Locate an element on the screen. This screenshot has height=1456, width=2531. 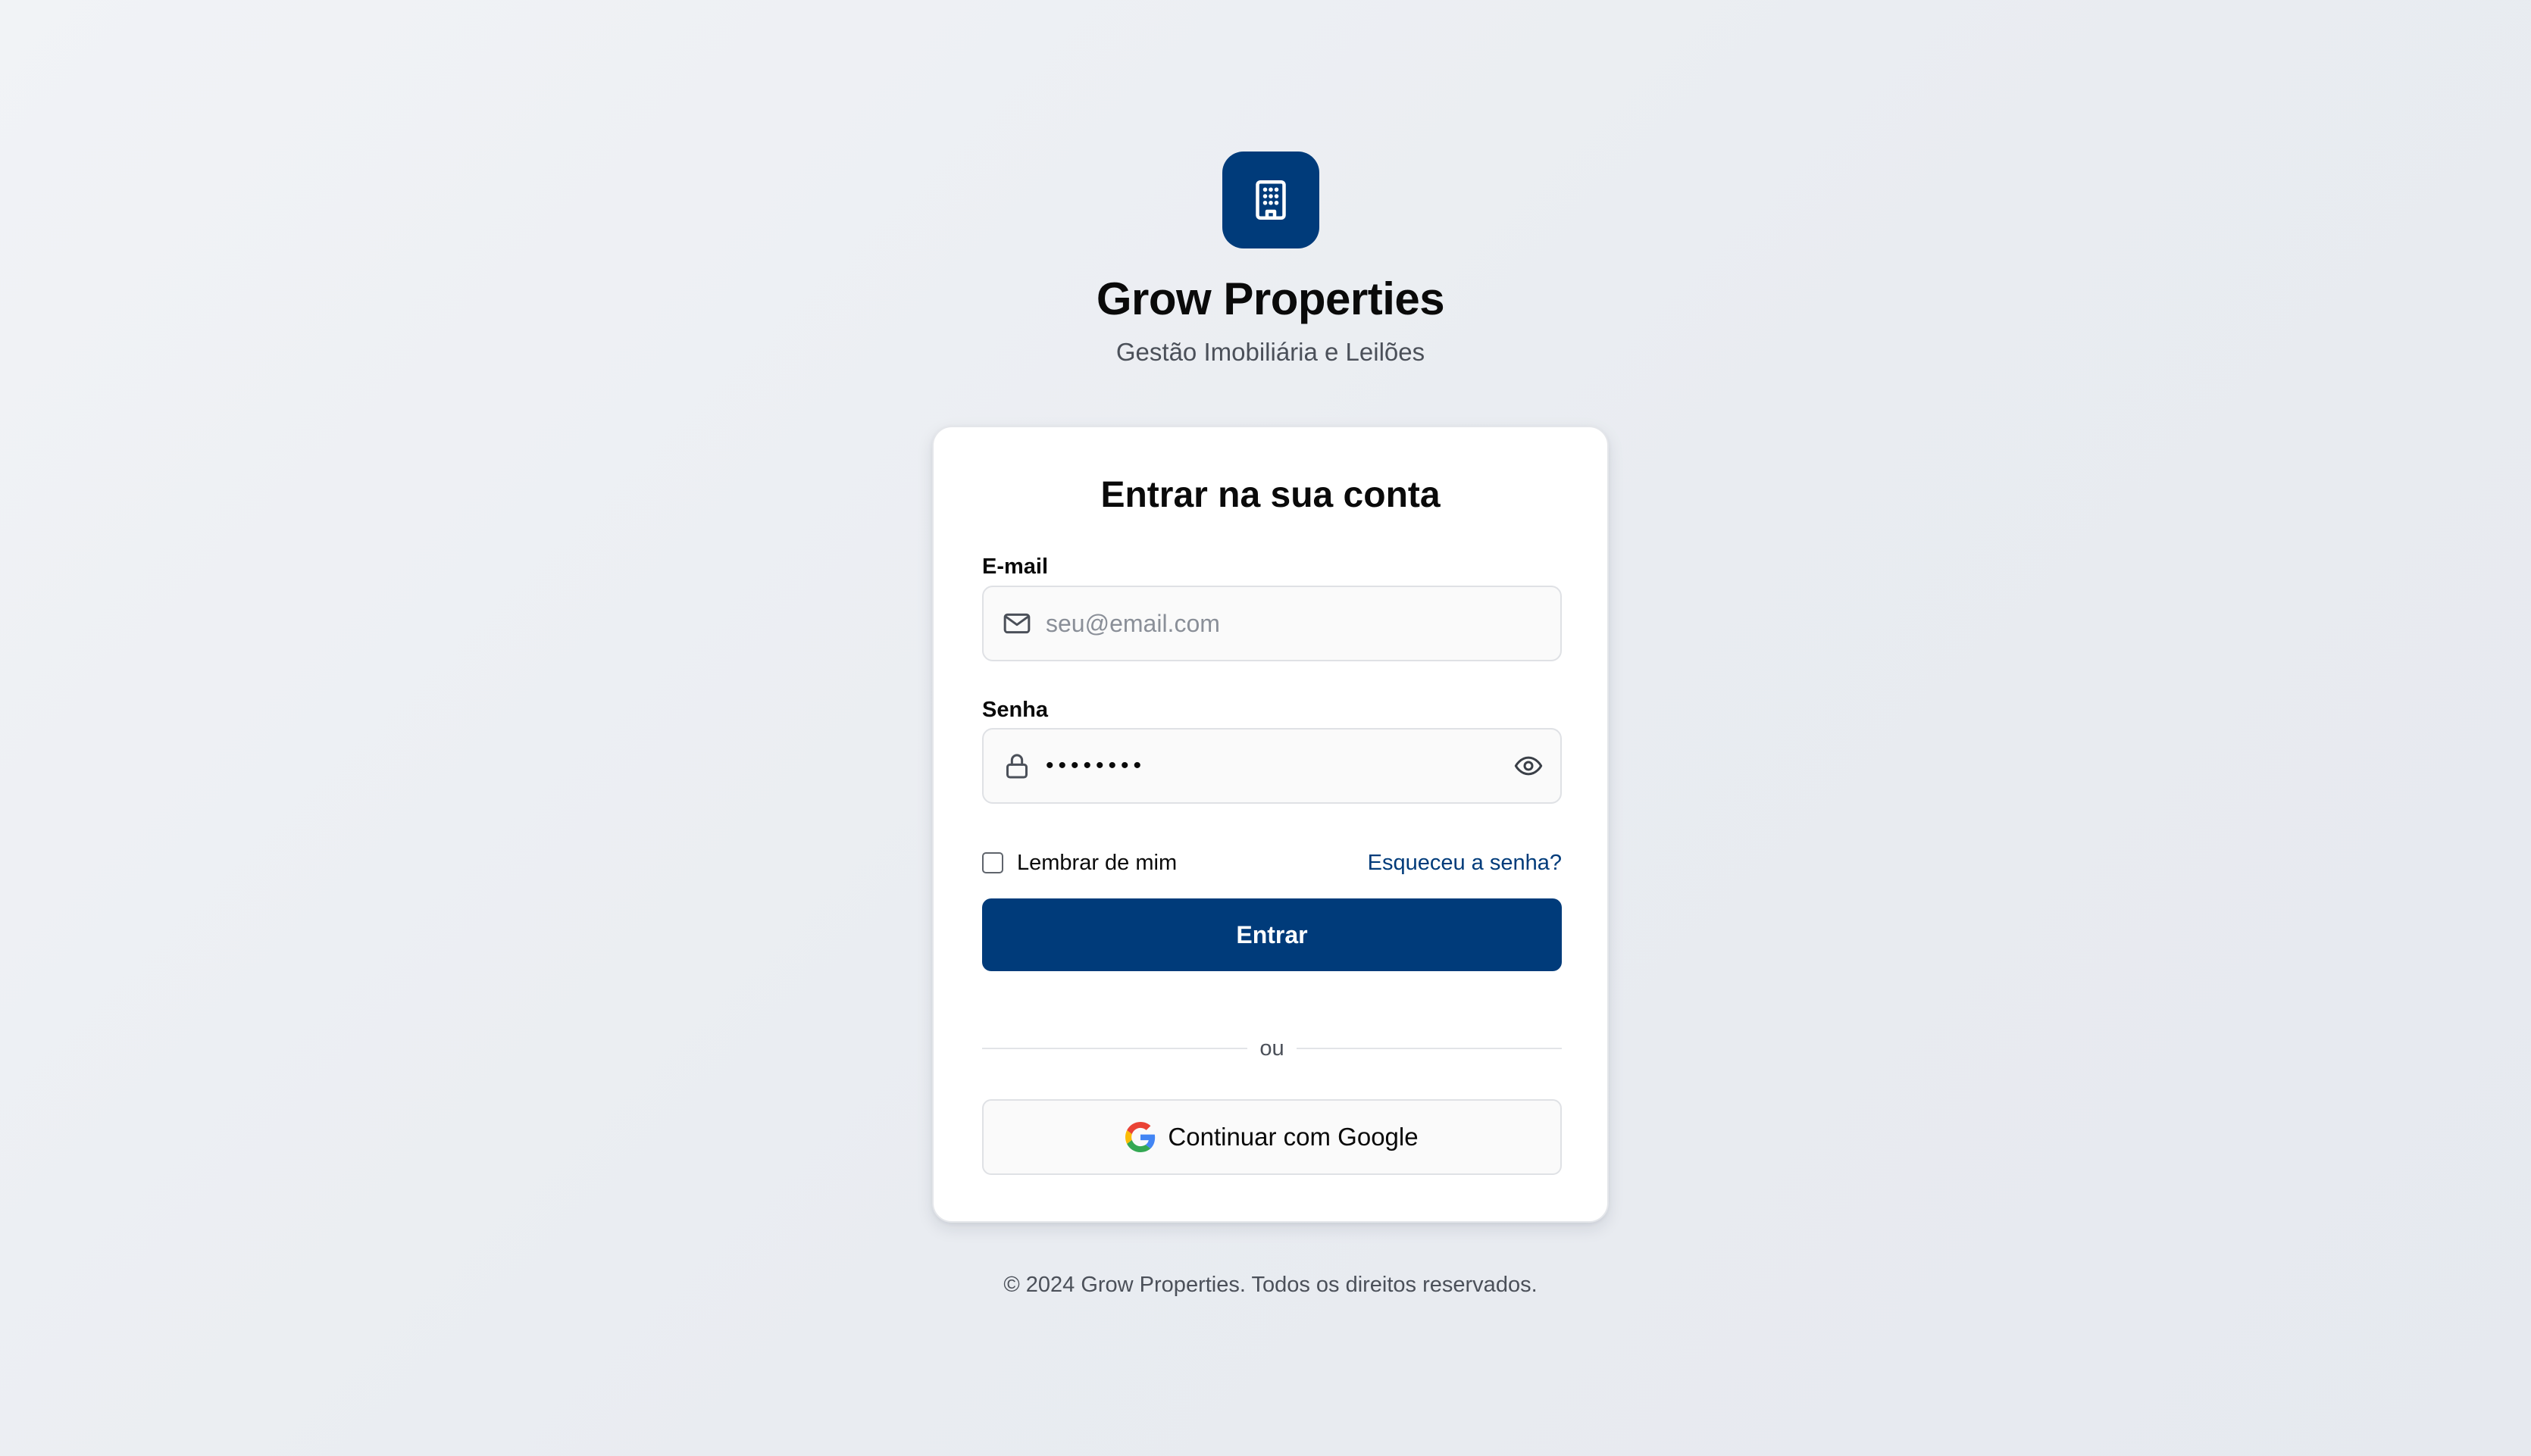
or-divider: ou is located at coordinates (1272, 1048).